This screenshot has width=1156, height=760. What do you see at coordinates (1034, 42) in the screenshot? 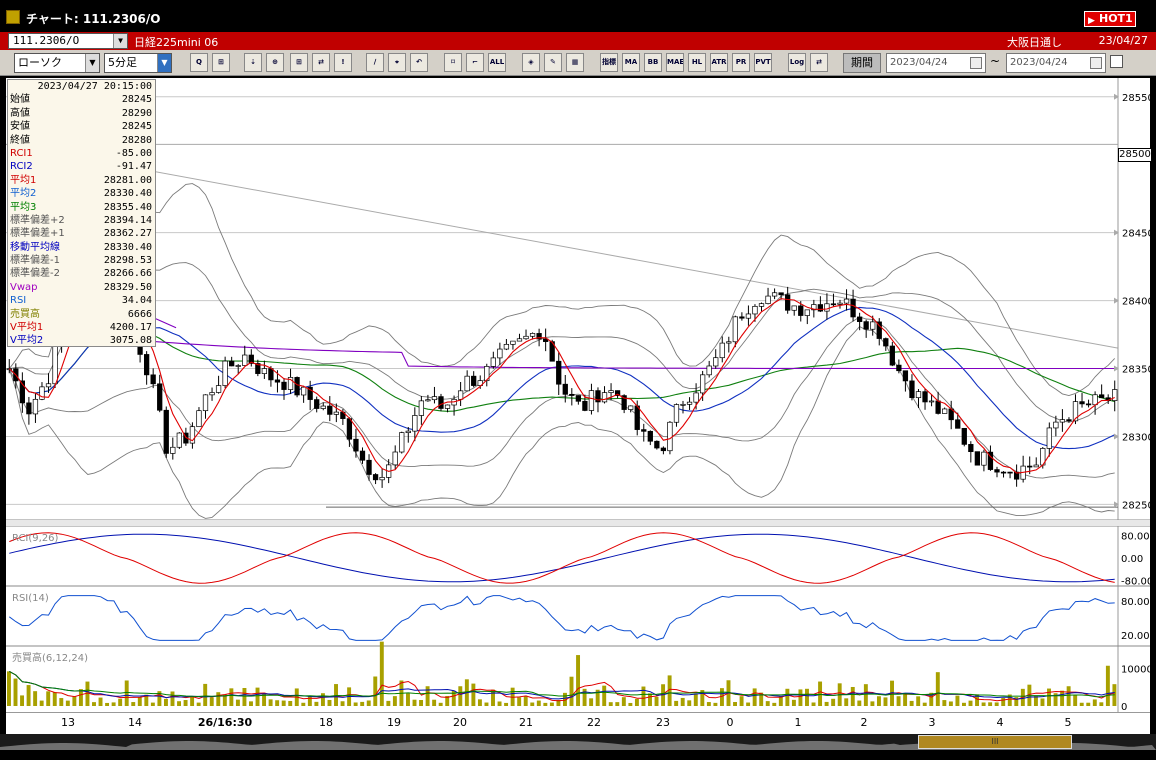
I see `market-label: 大阪日通し` at bounding box center [1034, 42].